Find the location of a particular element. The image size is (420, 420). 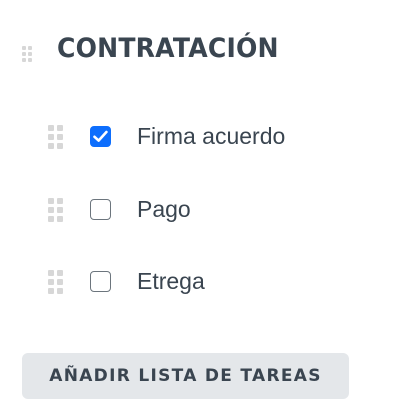

task-item: Pago is located at coordinates (210, 210).